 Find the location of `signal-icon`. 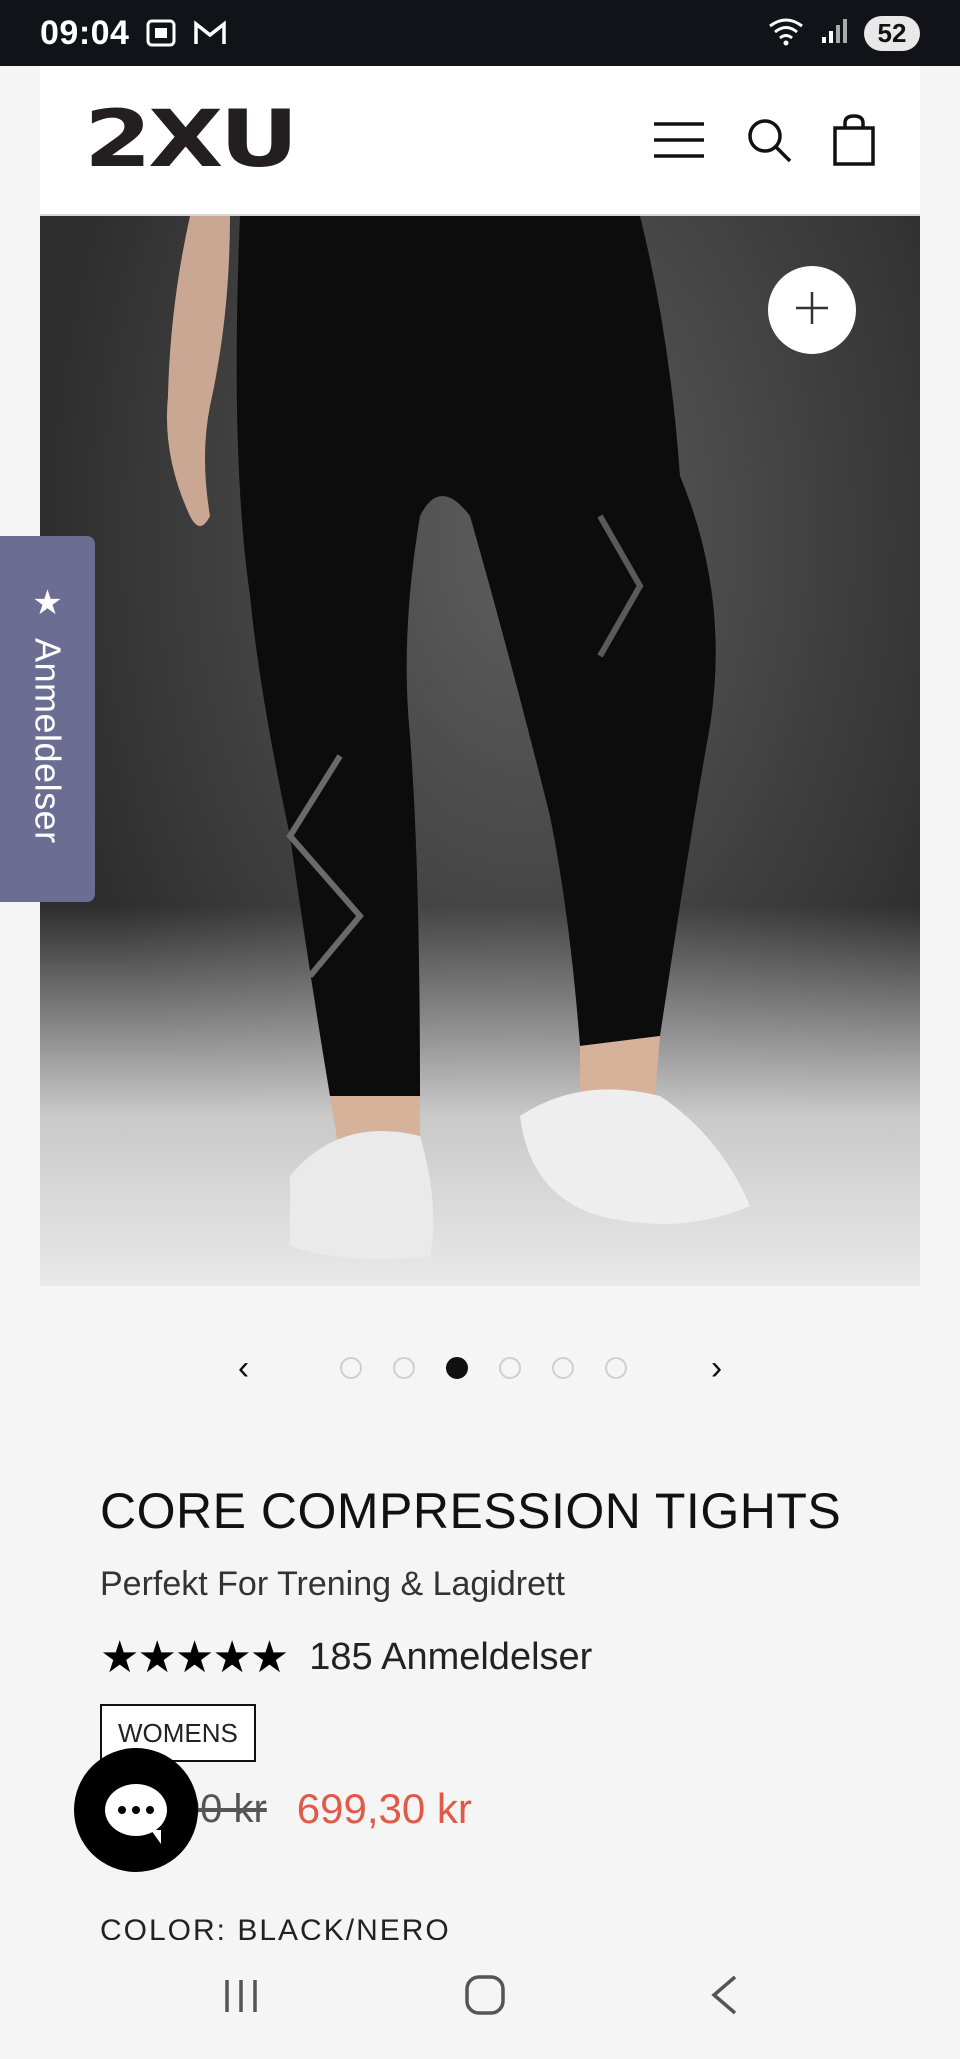

signal-icon is located at coordinates (835, 33).